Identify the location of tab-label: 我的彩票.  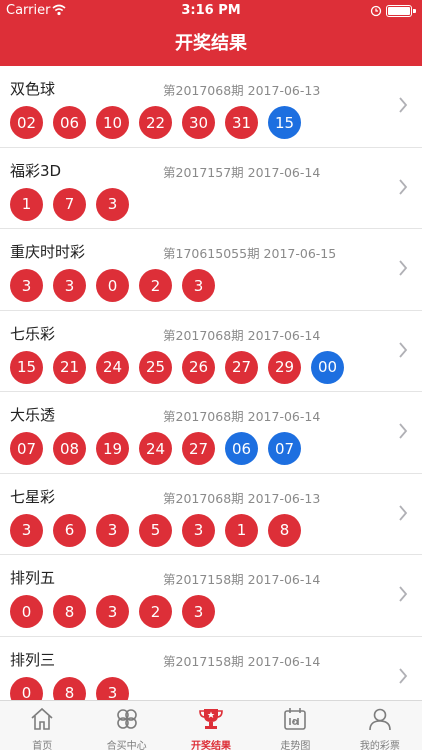
(379, 745).